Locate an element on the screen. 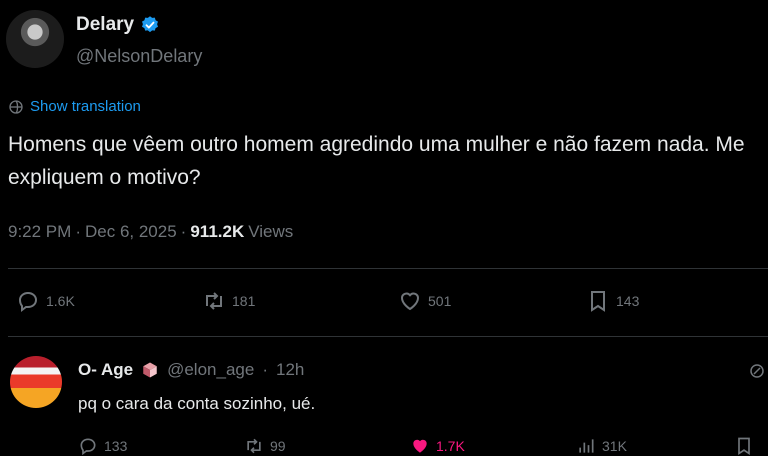  reply-handle: @elon_age is located at coordinates (210, 370).